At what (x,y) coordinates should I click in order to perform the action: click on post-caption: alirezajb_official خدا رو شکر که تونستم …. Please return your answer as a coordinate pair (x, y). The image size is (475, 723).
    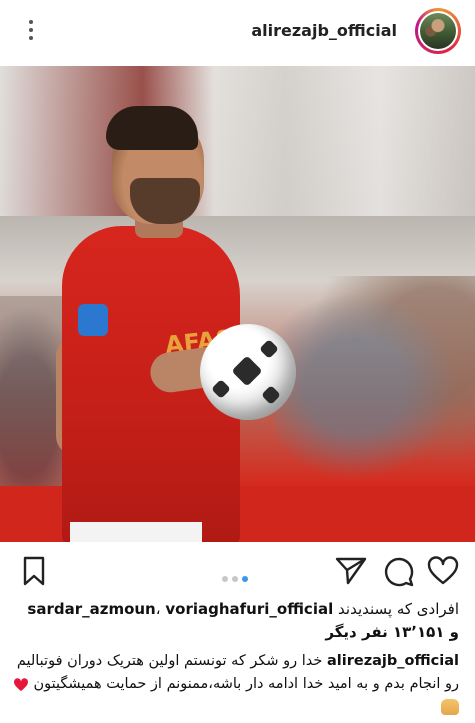
    Looking at the image, I should click on (234, 684).